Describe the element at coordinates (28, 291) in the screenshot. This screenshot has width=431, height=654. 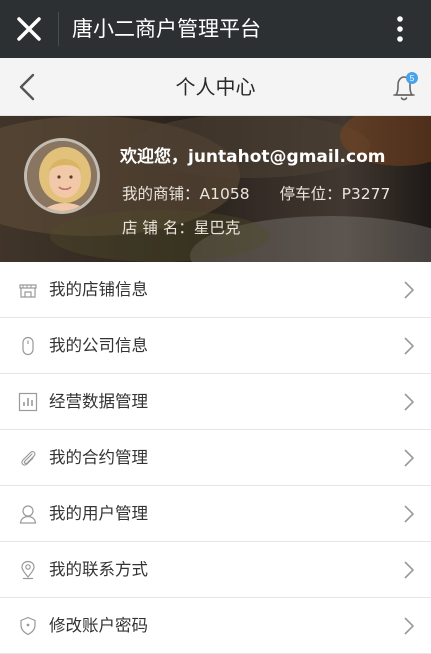
I see `store-icon` at that location.